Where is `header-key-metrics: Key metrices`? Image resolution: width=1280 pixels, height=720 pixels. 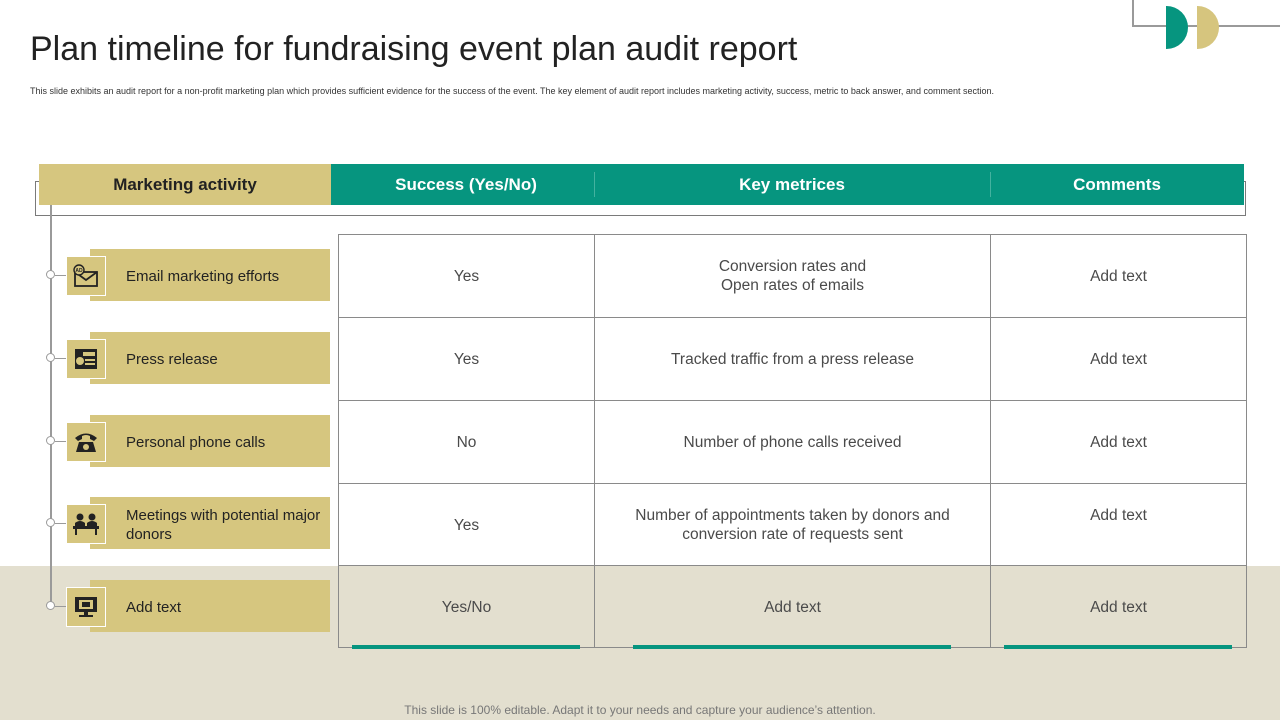
header-key-metrics: Key metrices is located at coordinates (792, 184).